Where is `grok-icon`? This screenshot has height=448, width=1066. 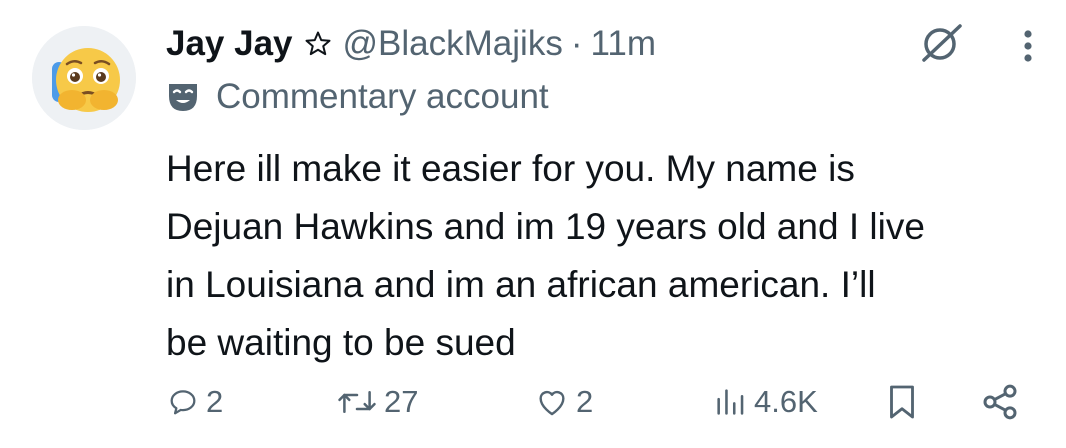 grok-icon is located at coordinates (941, 43).